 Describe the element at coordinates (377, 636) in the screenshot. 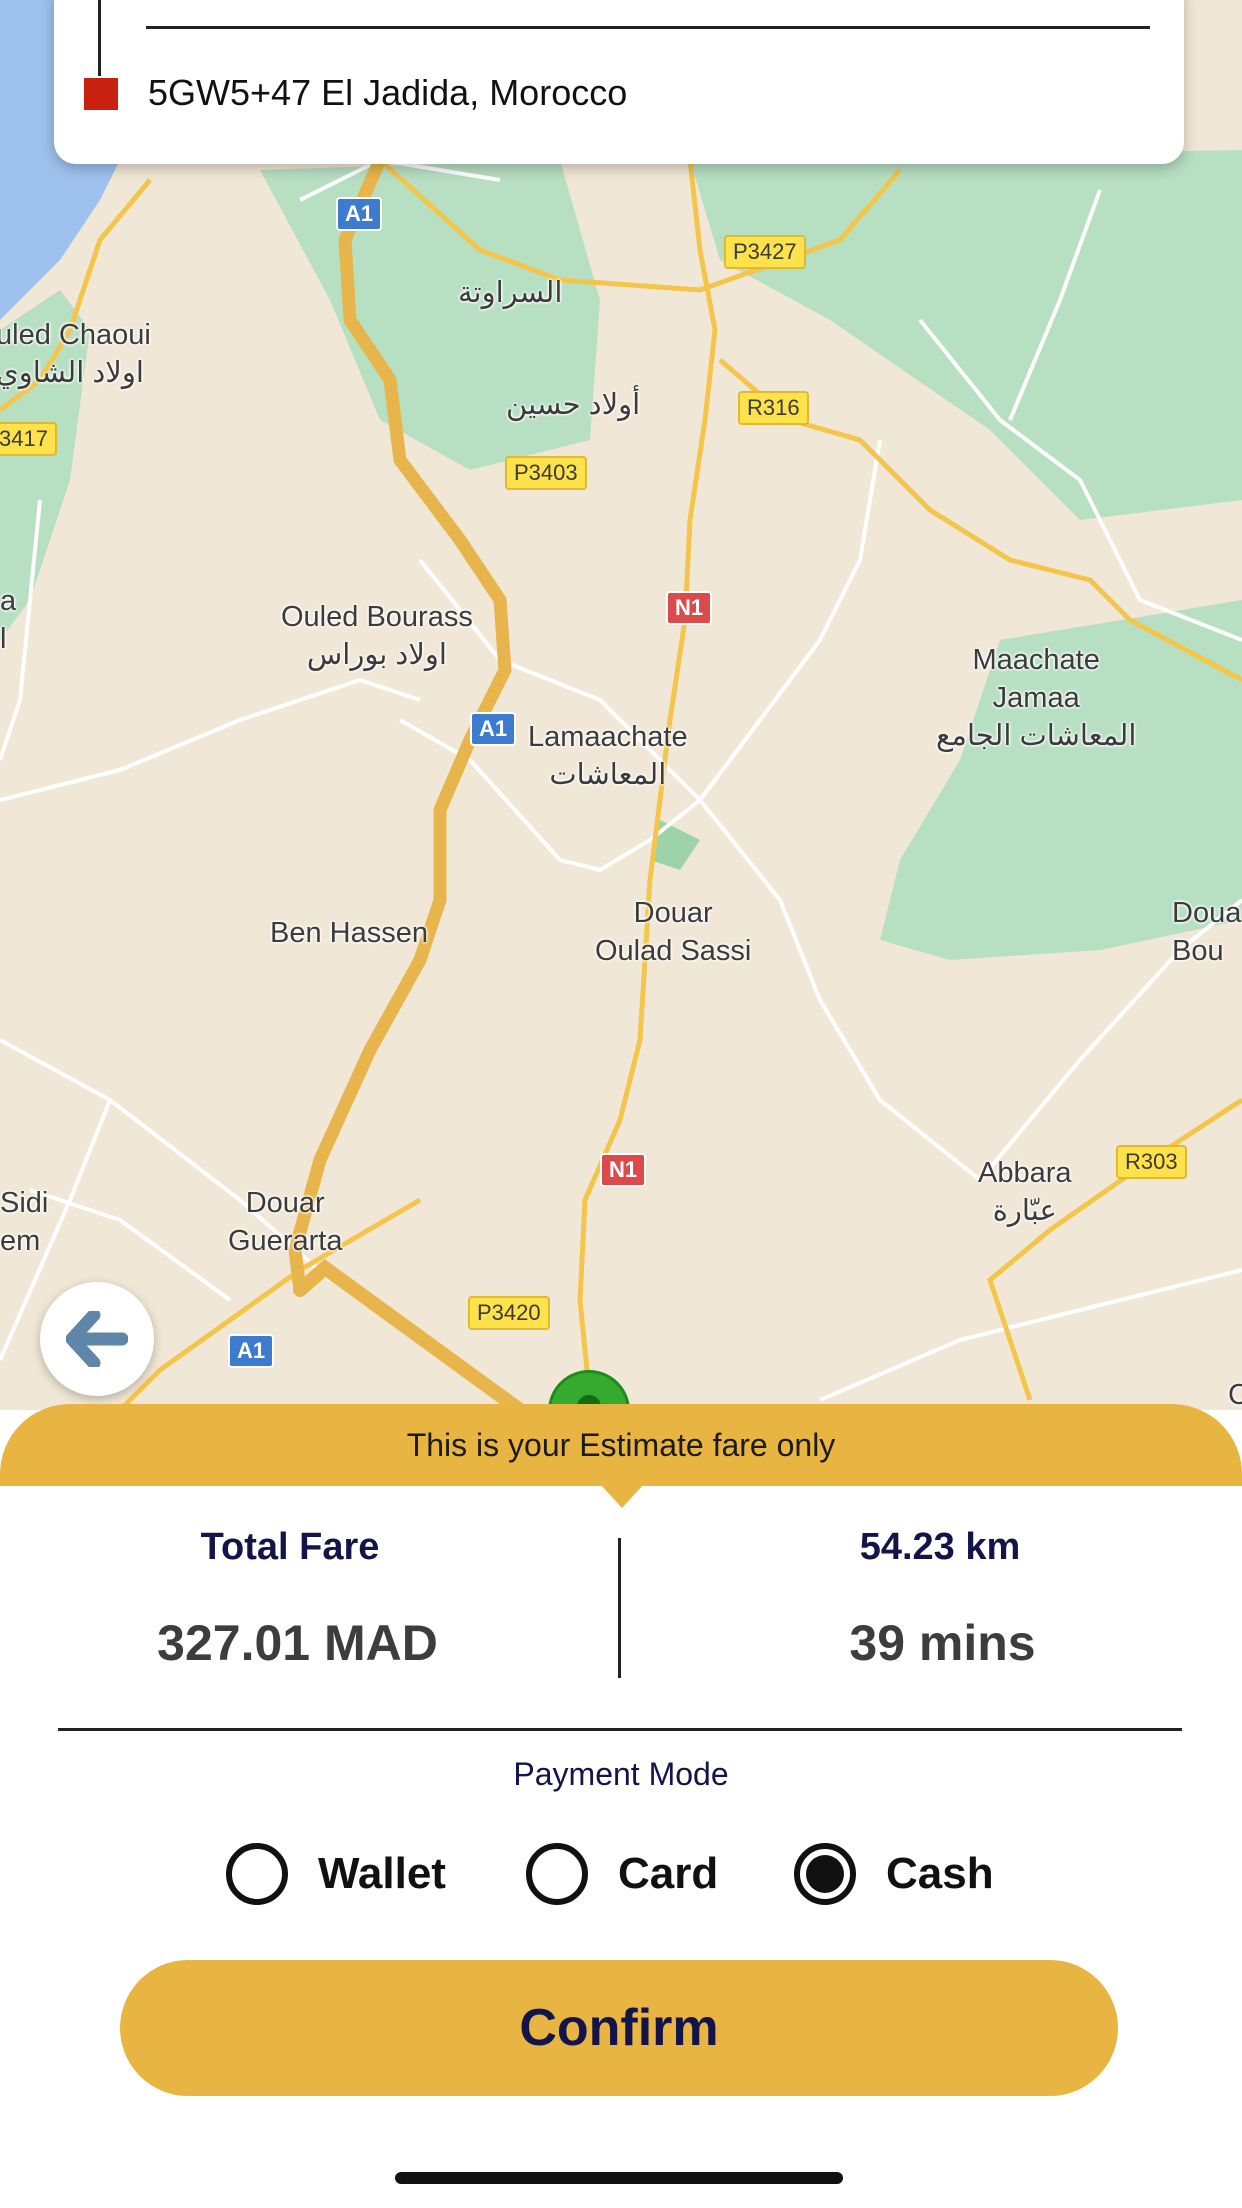

I see `place-label-ouled-bourass: Ouled Bourass اولاد بوراس` at that location.